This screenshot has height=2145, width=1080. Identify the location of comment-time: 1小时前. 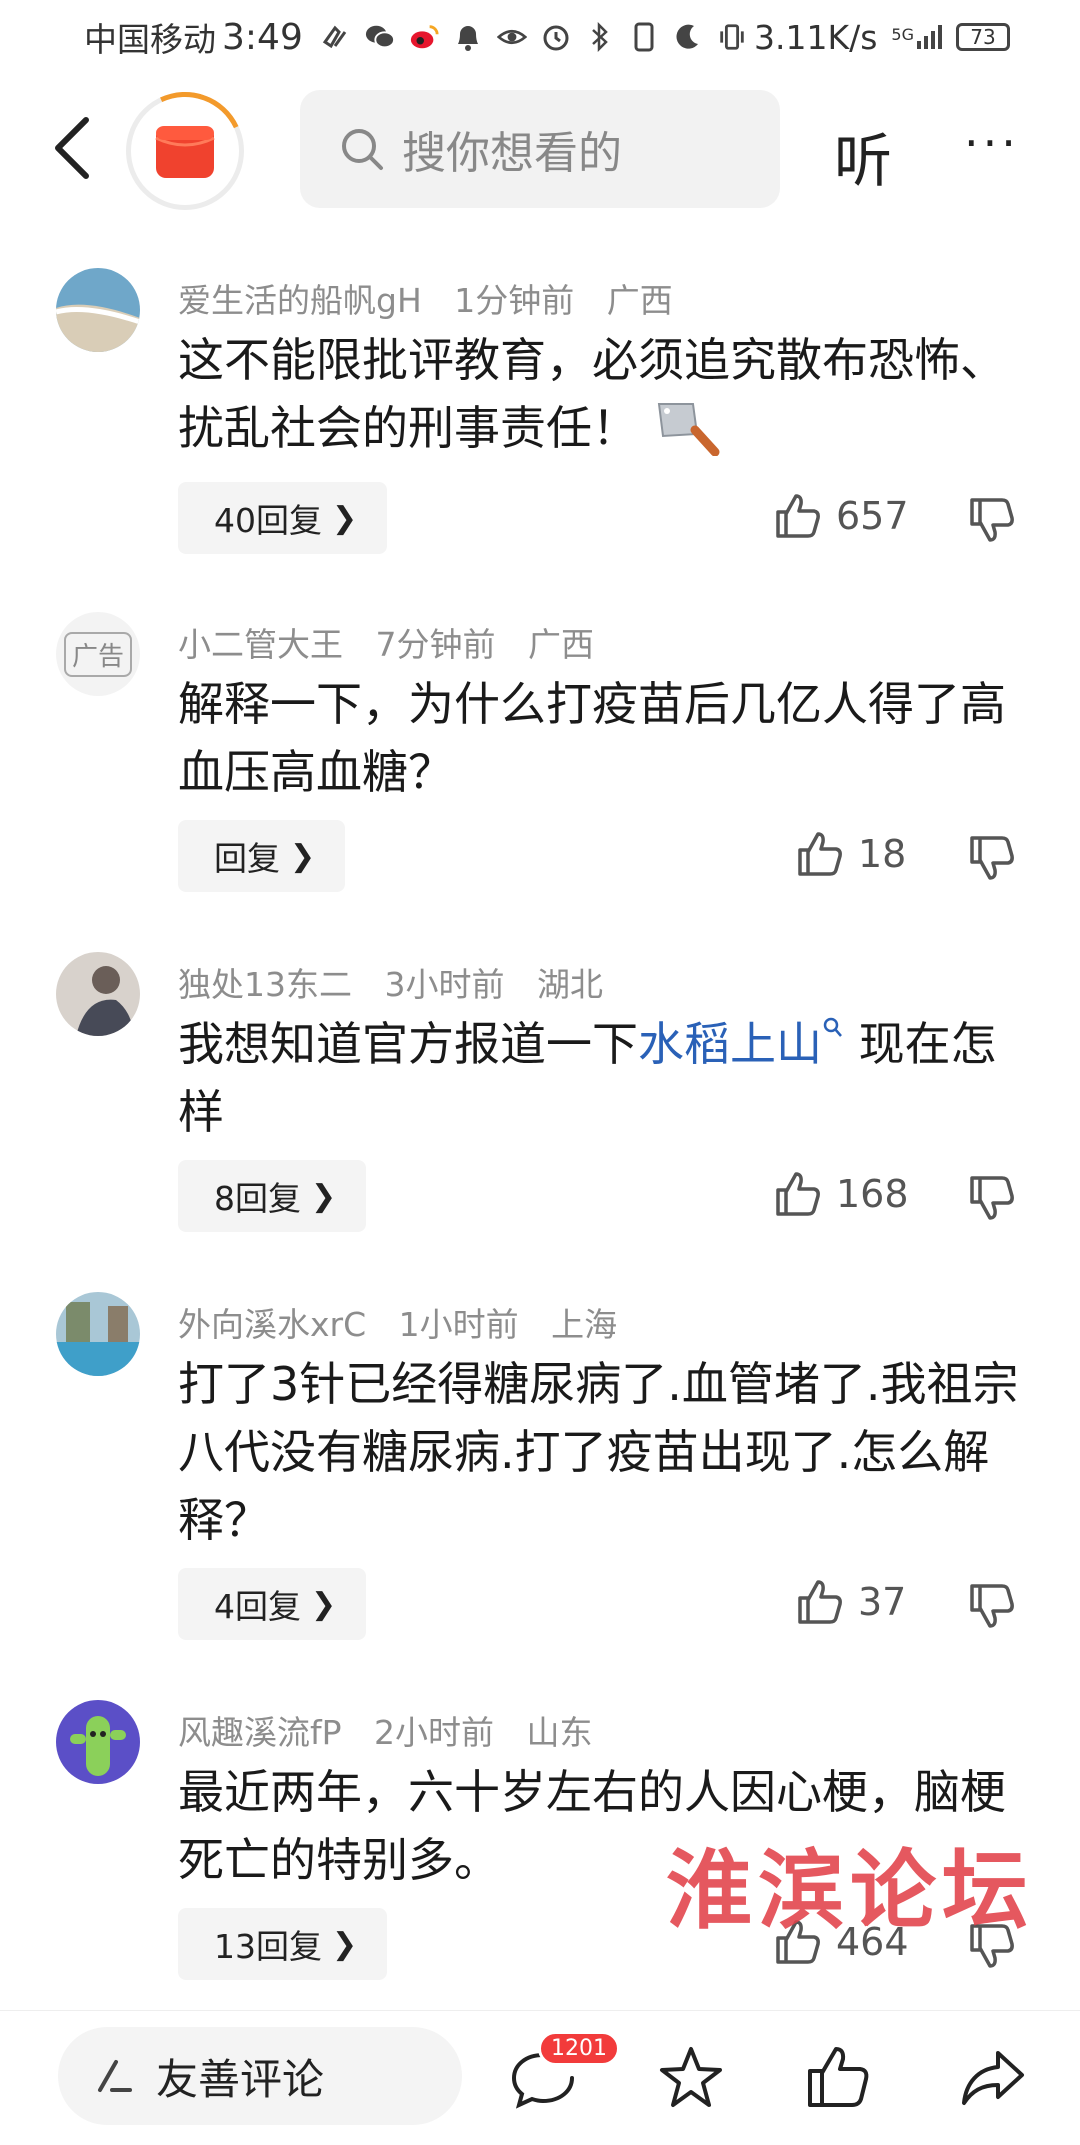
(458, 1324).